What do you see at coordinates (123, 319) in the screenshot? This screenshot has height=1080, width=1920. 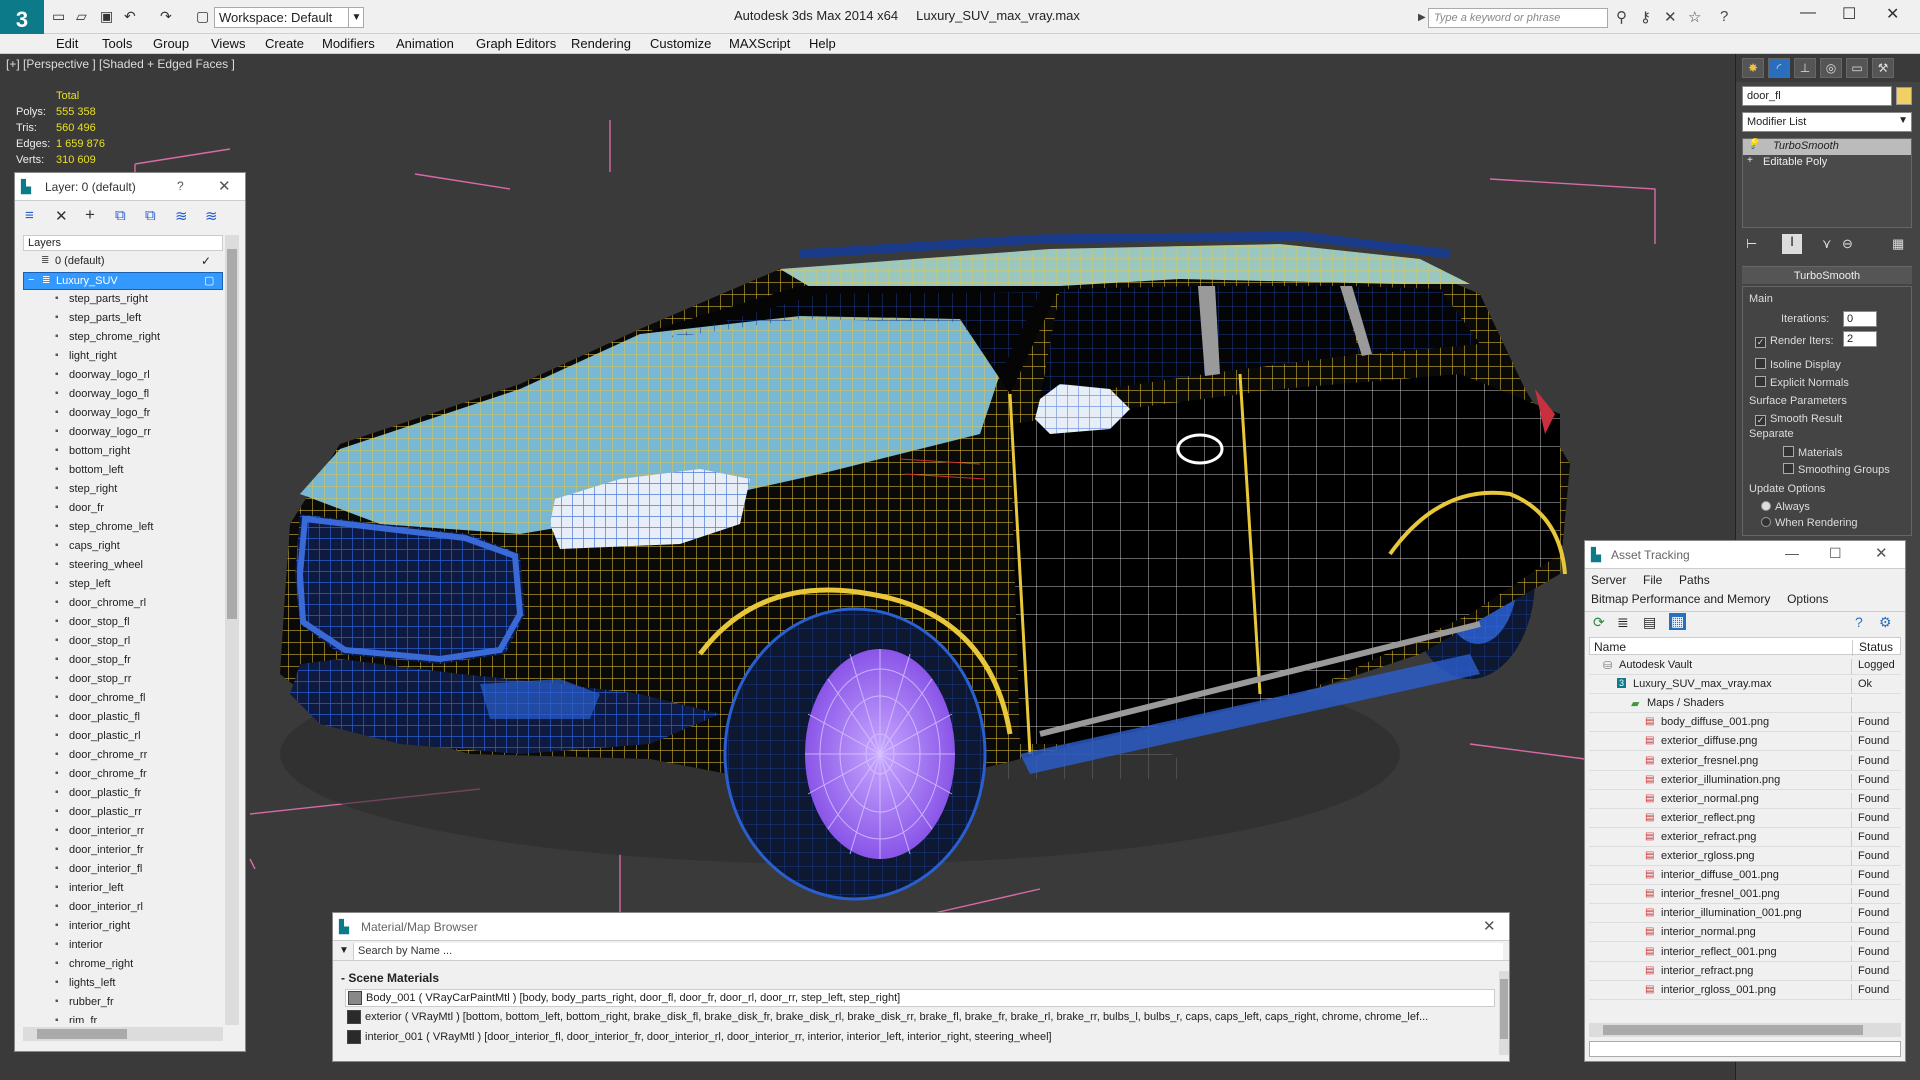 I see `layer-item: ▪ step_parts_left` at bounding box center [123, 319].